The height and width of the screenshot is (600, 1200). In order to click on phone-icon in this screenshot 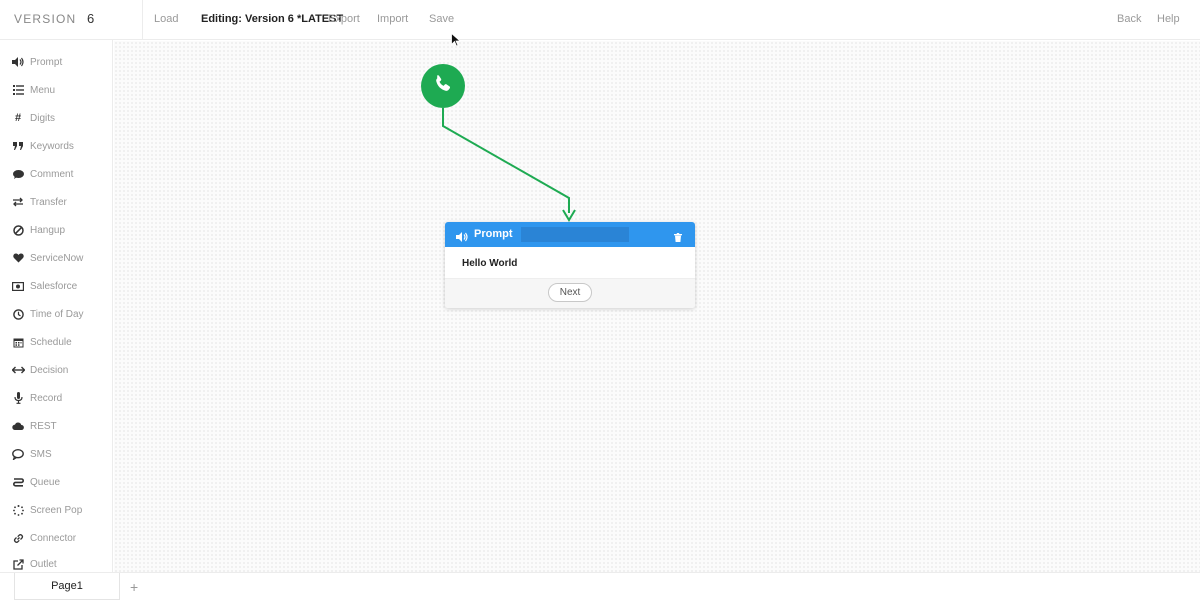, I will do `click(443, 86)`.